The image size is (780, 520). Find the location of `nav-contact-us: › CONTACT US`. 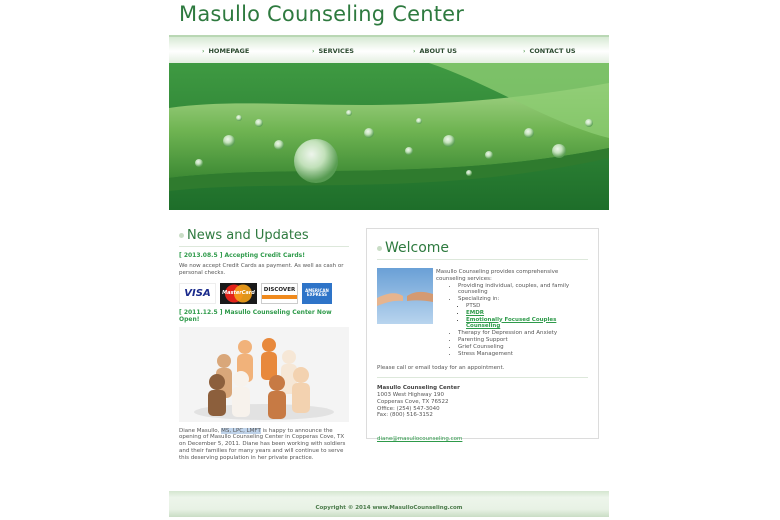

nav-contact-us: › CONTACT US is located at coordinates (549, 51).